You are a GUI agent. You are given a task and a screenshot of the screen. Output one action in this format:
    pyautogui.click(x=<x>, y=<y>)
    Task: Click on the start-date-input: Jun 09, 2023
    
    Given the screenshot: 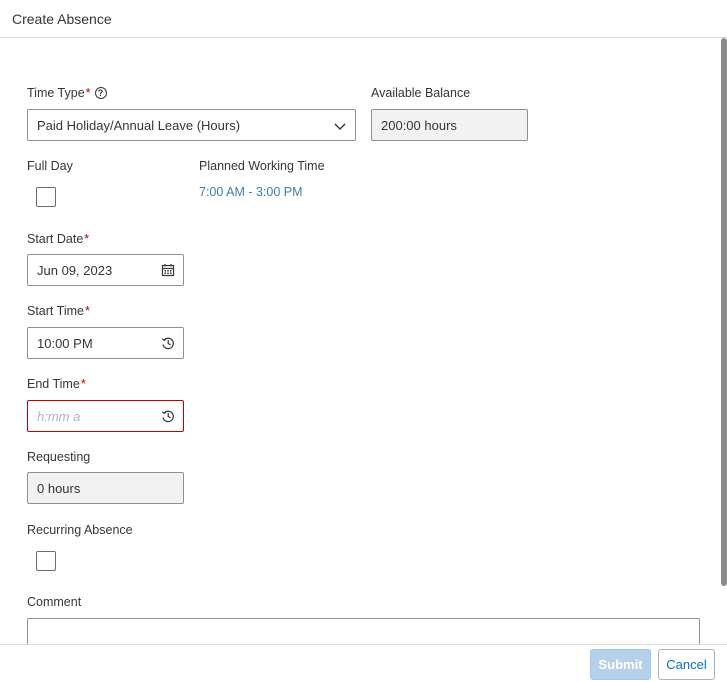 What is the action you would take?
    pyautogui.click(x=105, y=270)
    